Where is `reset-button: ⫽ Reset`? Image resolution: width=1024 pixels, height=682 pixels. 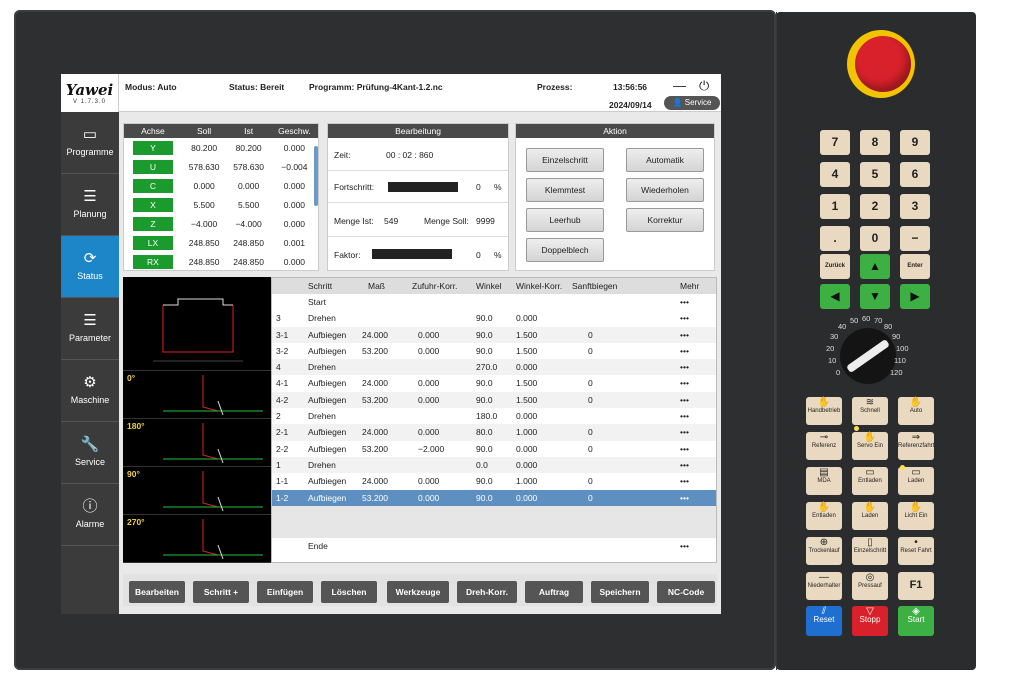
reset-button: ⫽ Reset is located at coordinates (824, 621).